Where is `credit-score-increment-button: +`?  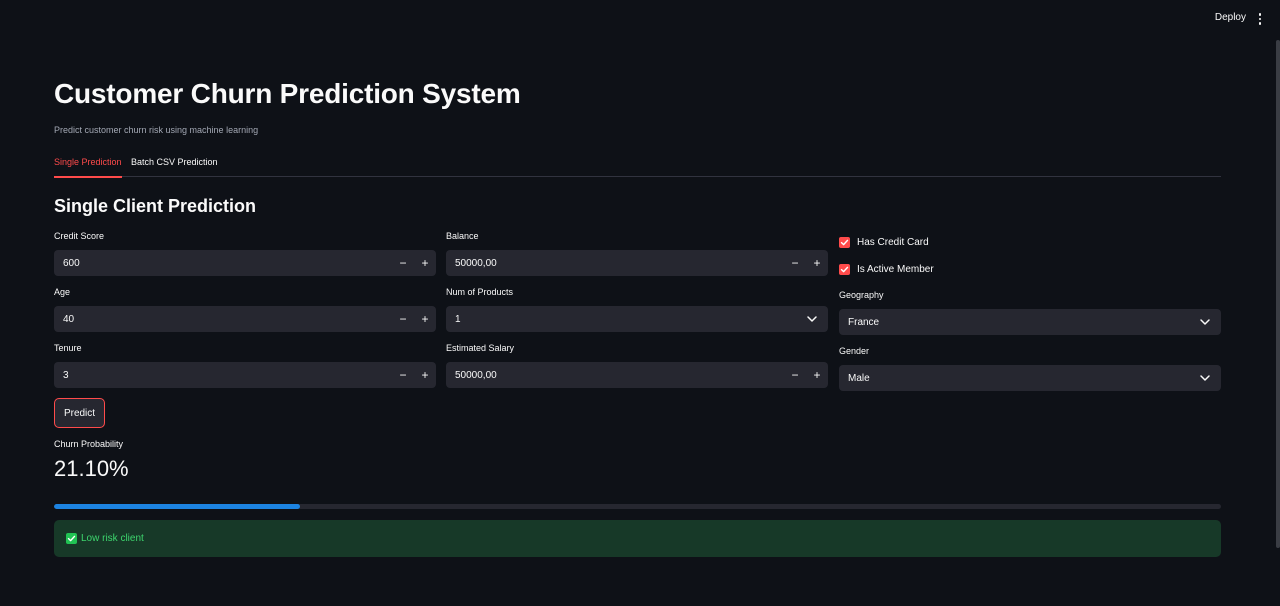 credit-score-increment-button: + is located at coordinates (425, 263).